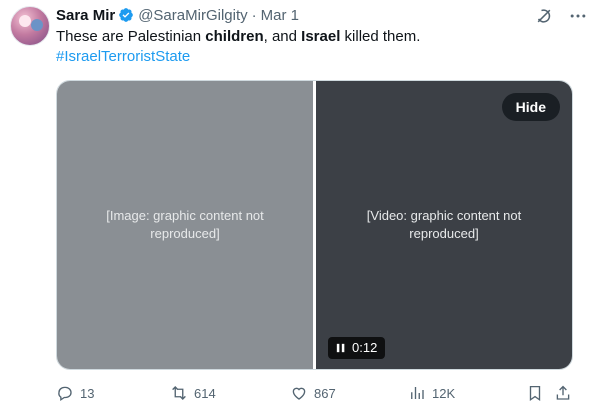 This screenshot has width=598, height=410. What do you see at coordinates (561, 16) in the screenshot?
I see `post-top-actions` at bounding box center [561, 16].